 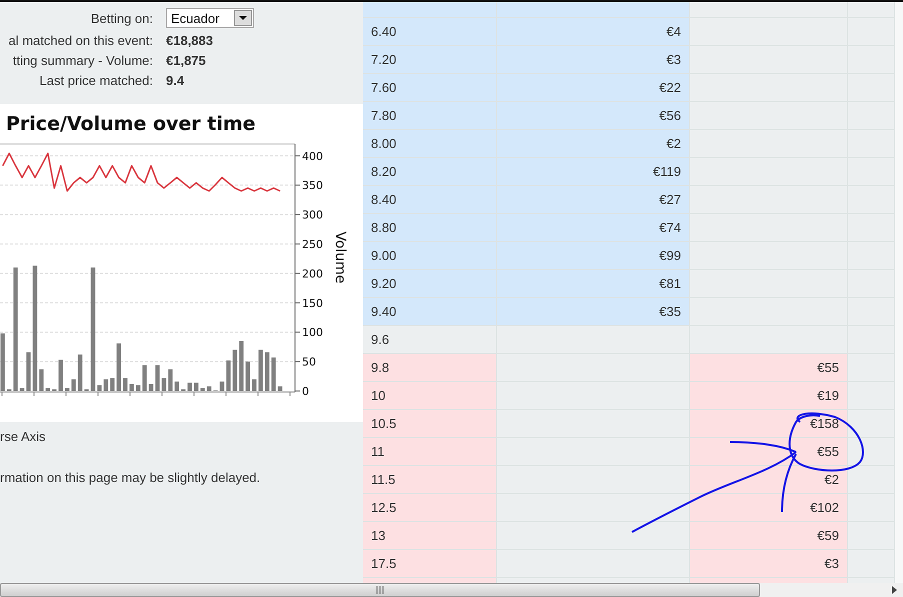 I want to click on y-tick-label: 100, so click(x=312, y=333).